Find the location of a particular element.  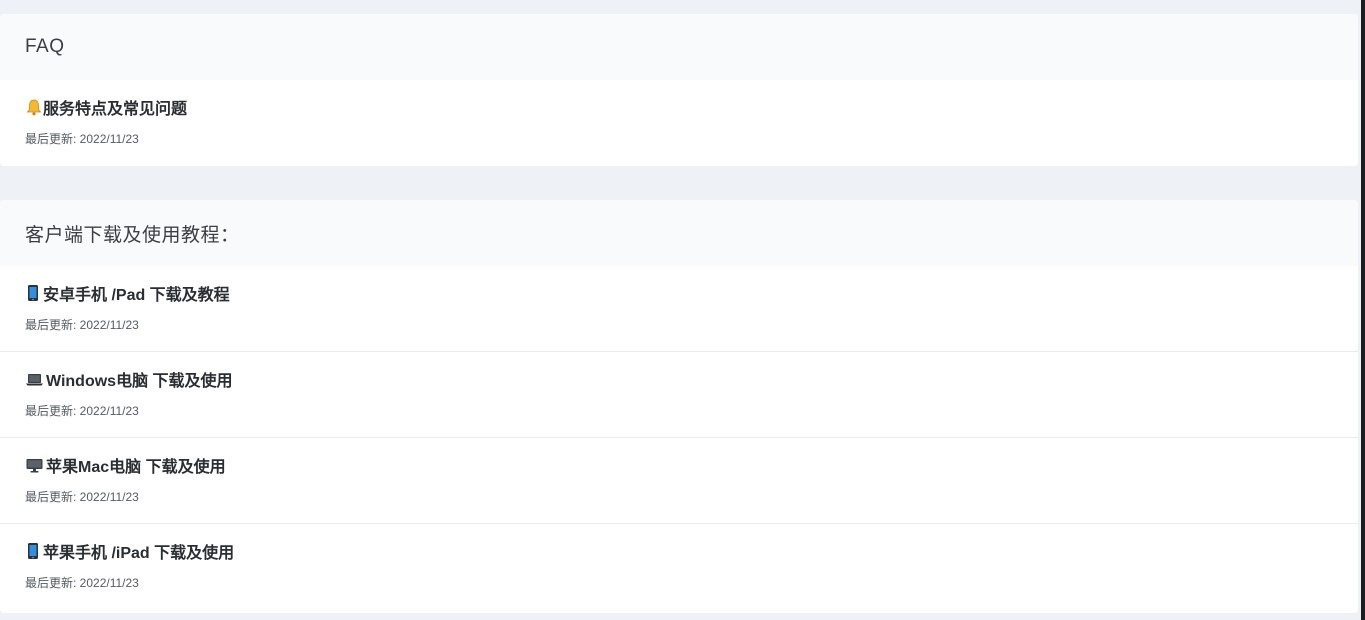

item-title-row: Windows电脑 下载及使用 is located at coordinates (691, 379).